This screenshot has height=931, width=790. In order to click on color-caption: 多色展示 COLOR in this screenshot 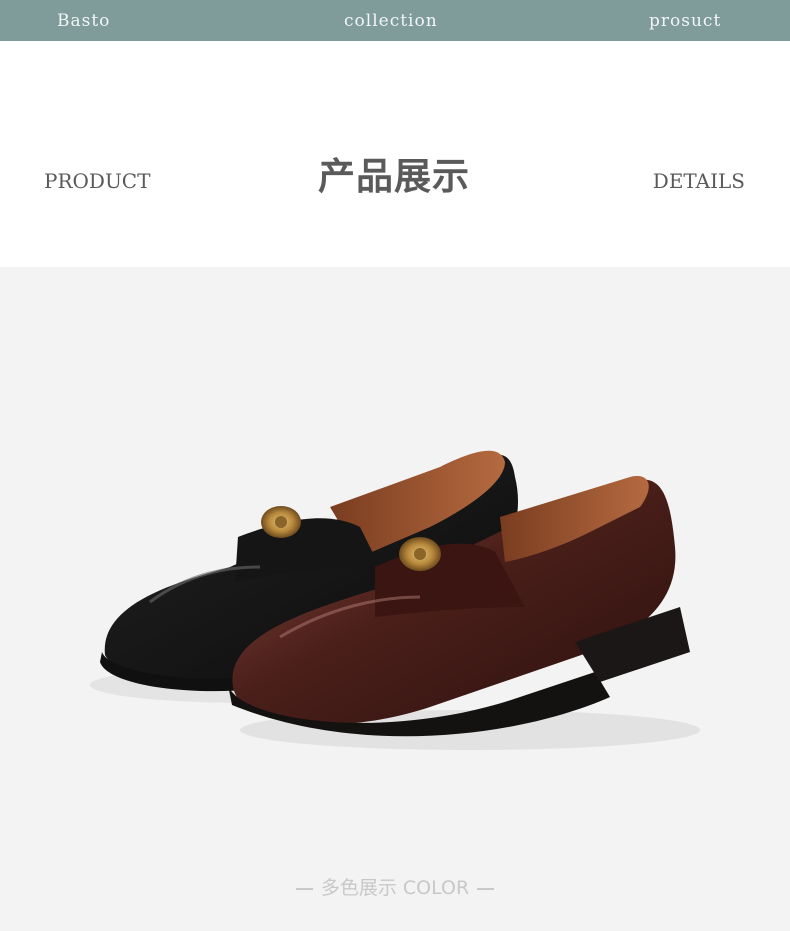, I will do `click(395, 886)`.